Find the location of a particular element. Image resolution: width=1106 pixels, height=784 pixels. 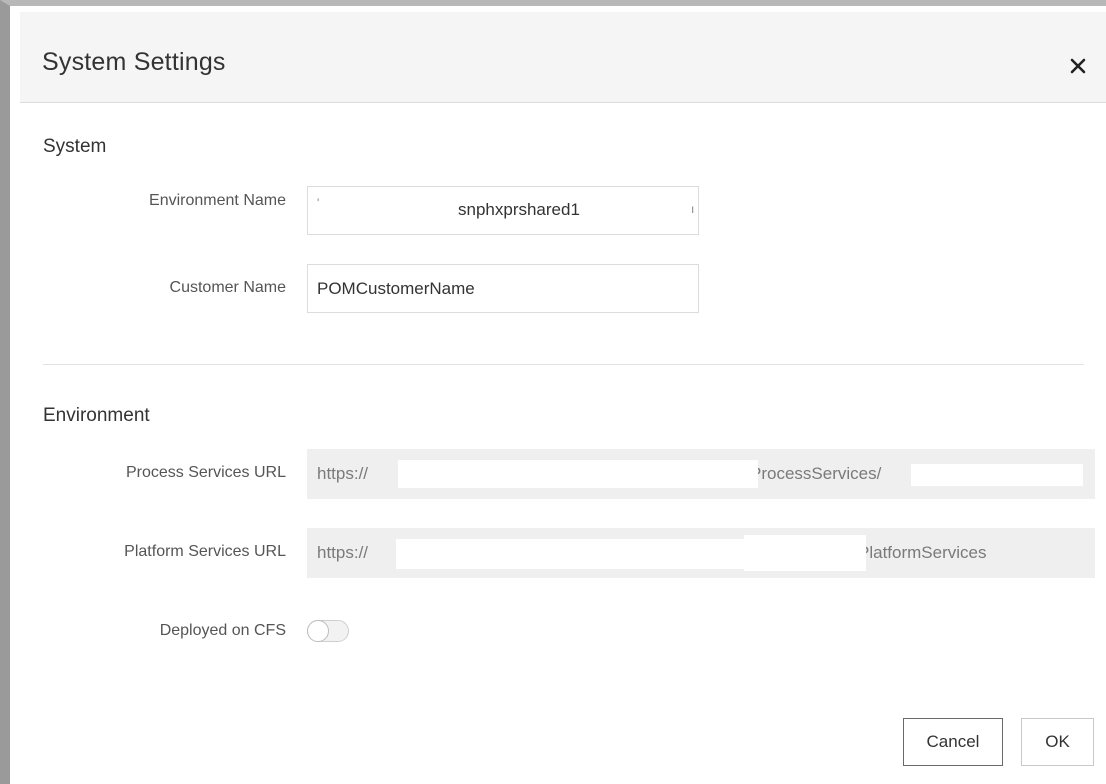

customer-name-label: Customer Name is located at coordinates (227, 287).